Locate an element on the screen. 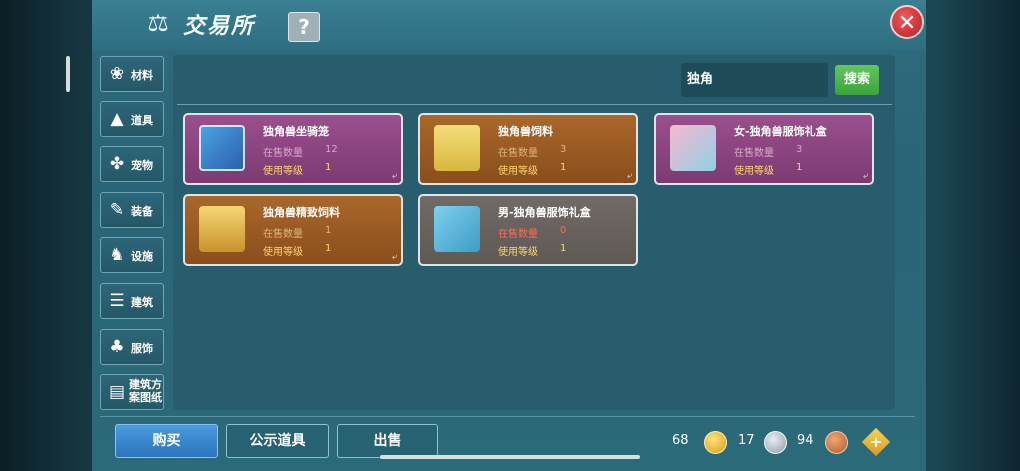 The height and width of the screenshot is (471, 1020). item-card: 女-独角兽服饰礼盒 在售数量 3 使用等级 1 ⤶ is located at coordinates (764, 149).